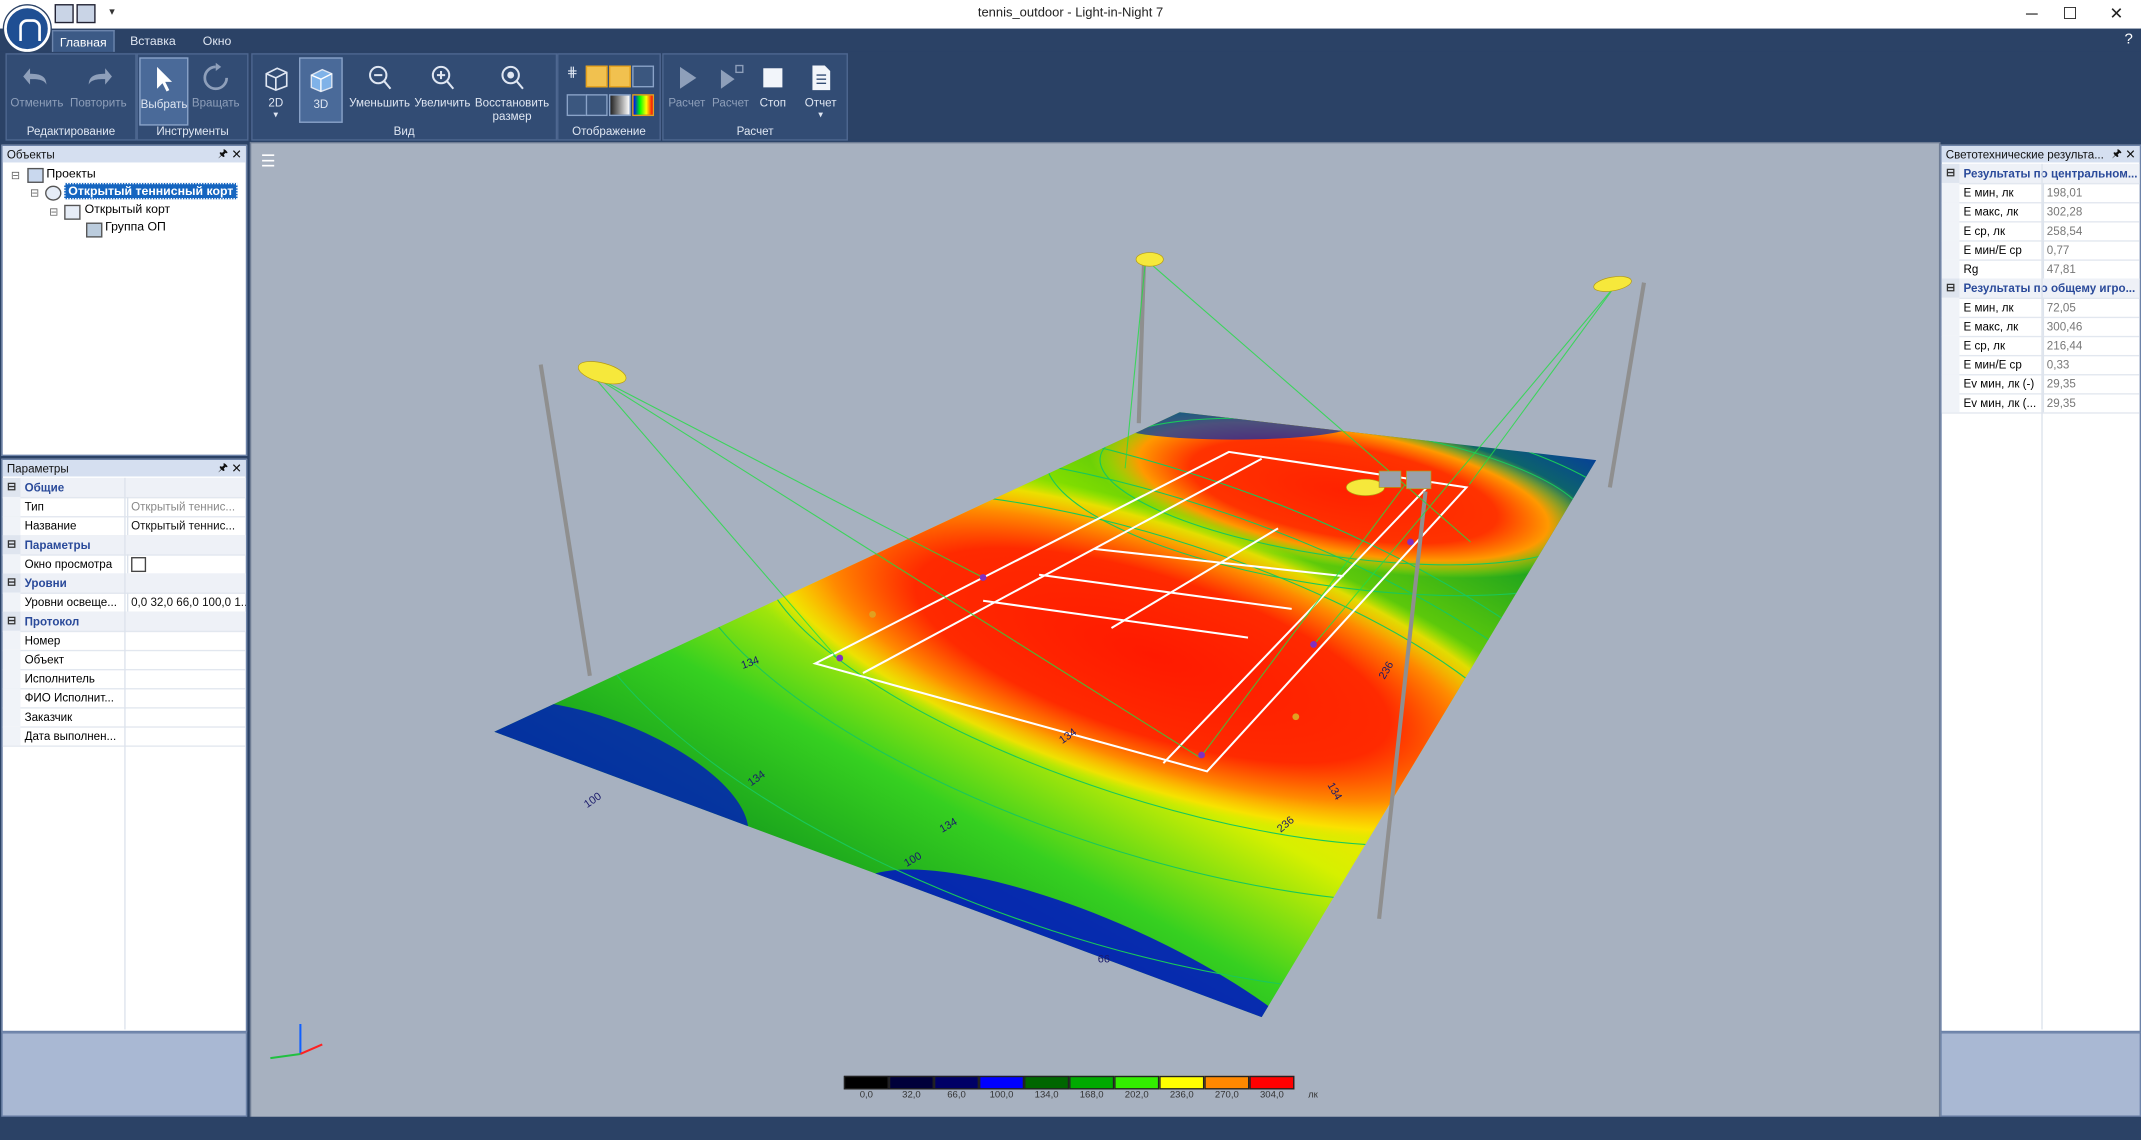  What do you see at coordinates (643, 105) in the screenshot?
I see `color-map-display-icon` at bounding box center [643, 105].